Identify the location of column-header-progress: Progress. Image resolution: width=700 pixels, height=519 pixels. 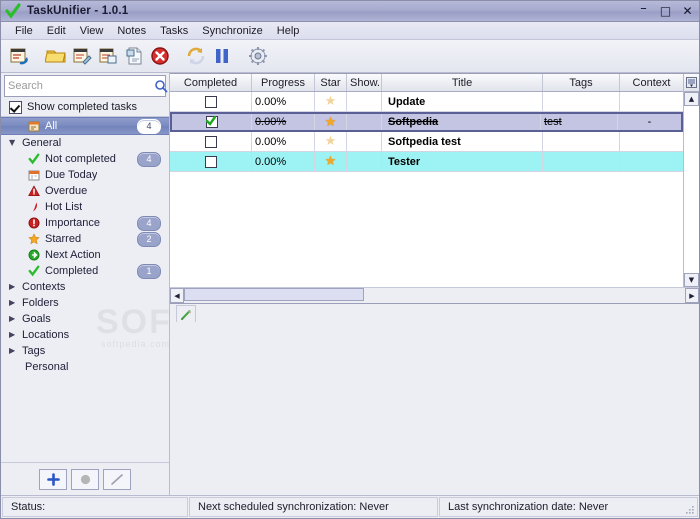
(283, 82).